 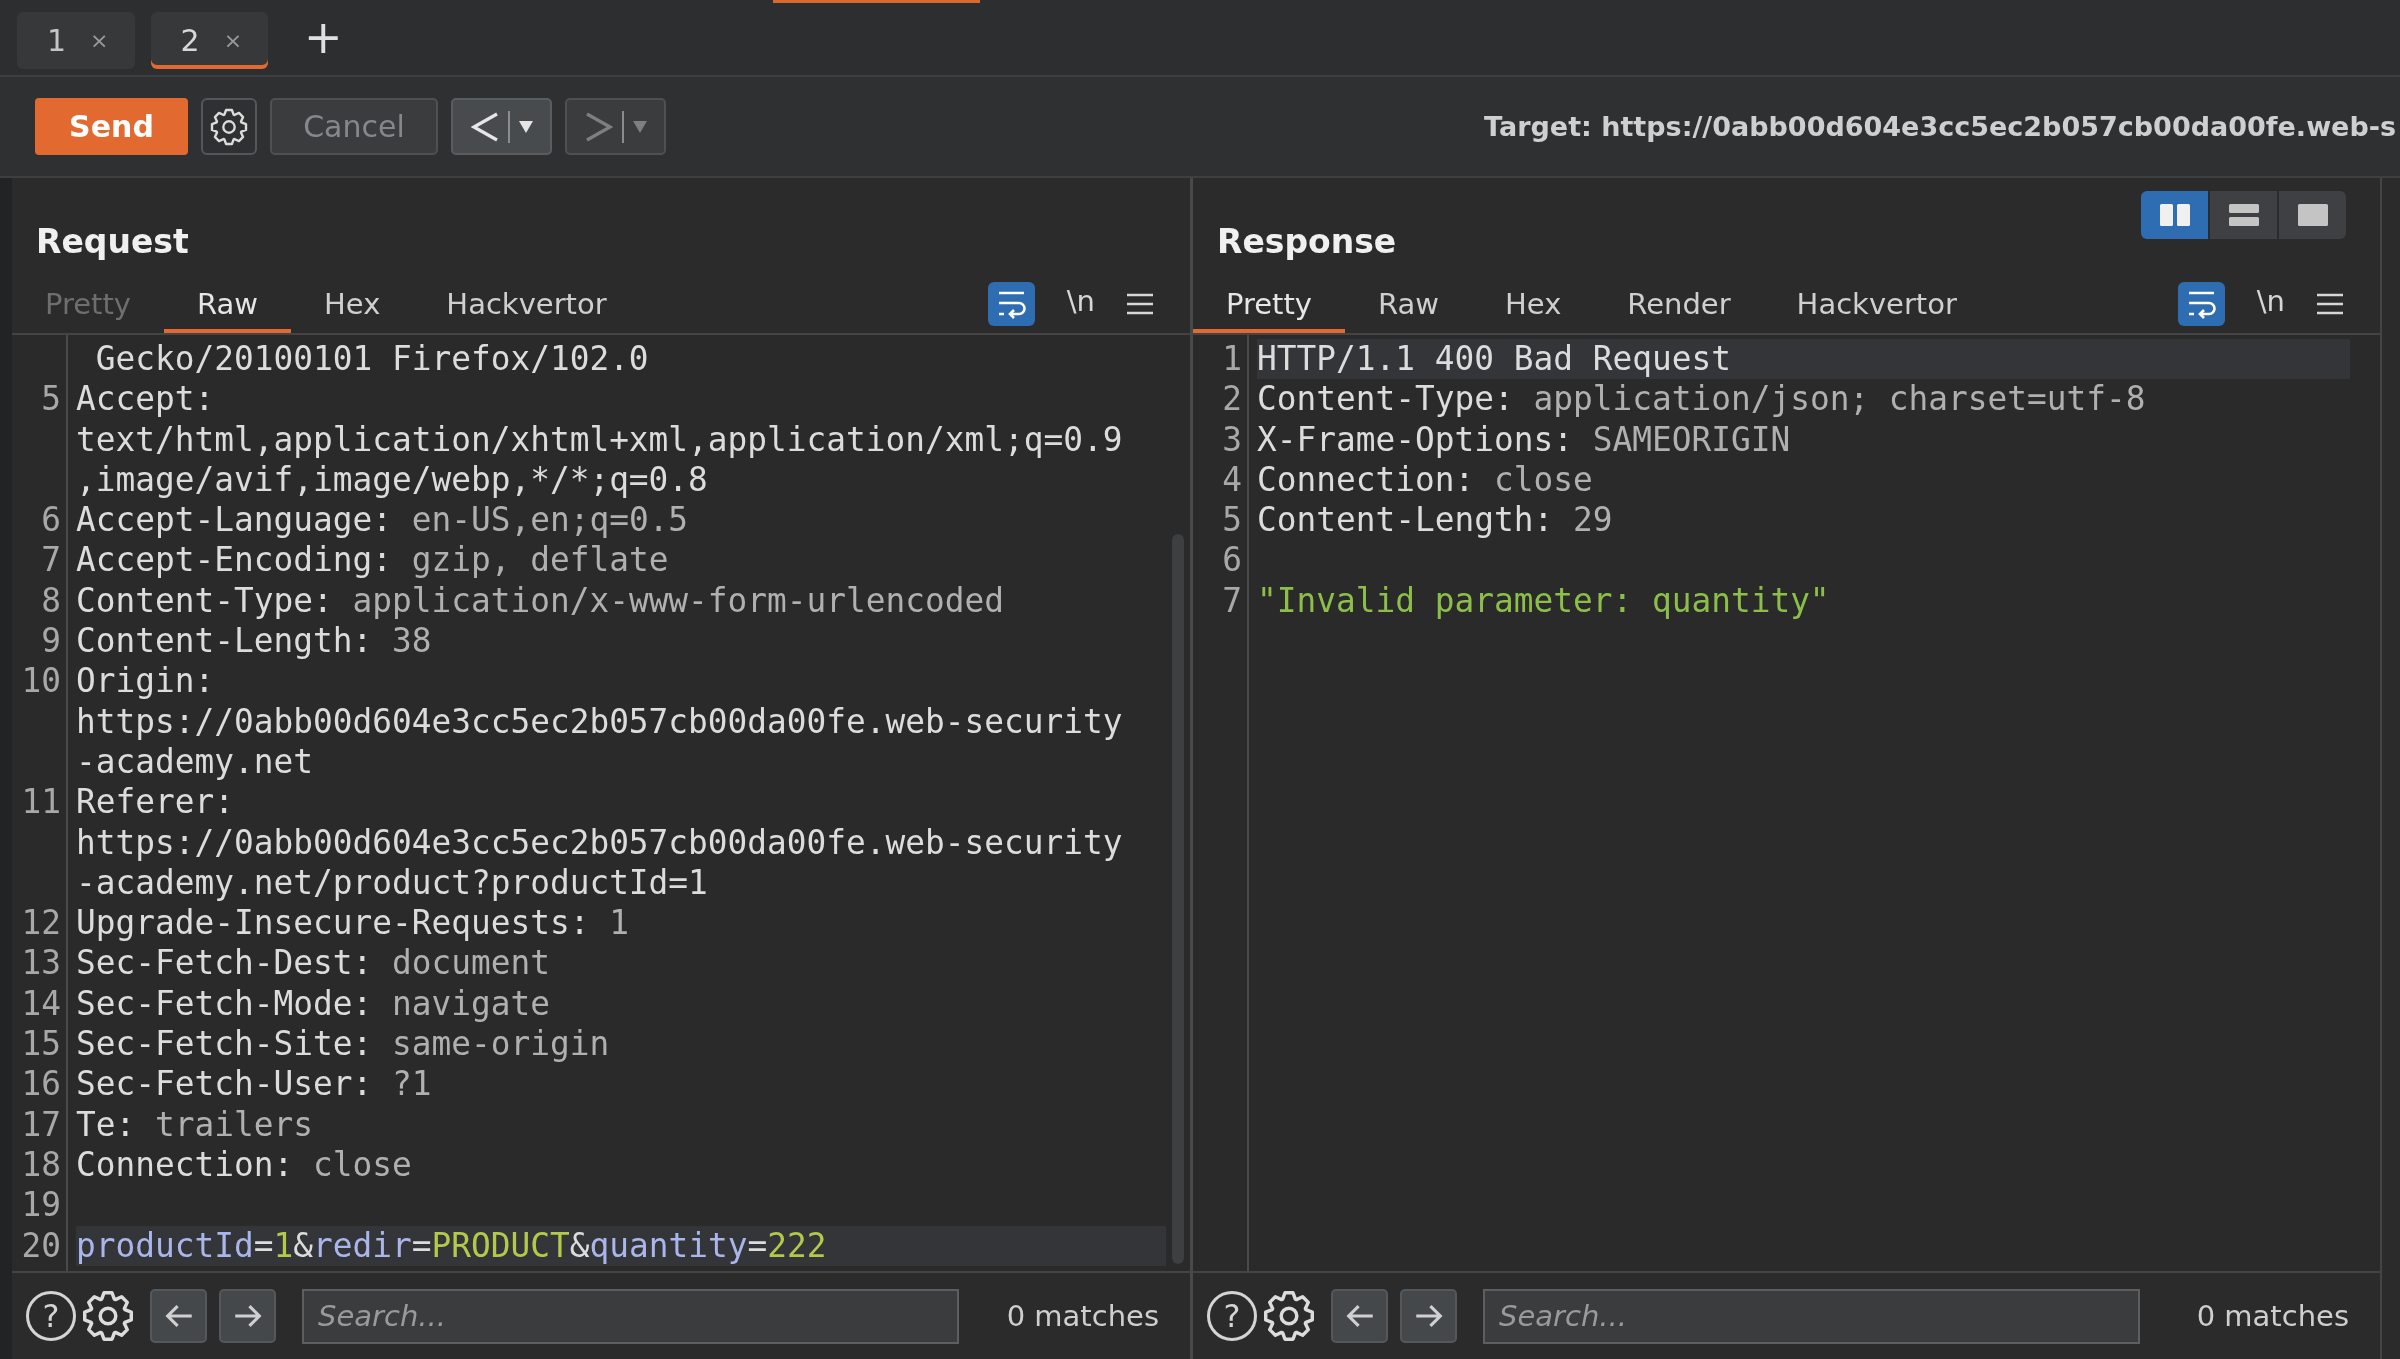 What do you see at coordinates (540, 601) in the screenshot?
I see `code-line: Content-Type: application/x-www-form-urlencoded` at bounding box center [540, 601].